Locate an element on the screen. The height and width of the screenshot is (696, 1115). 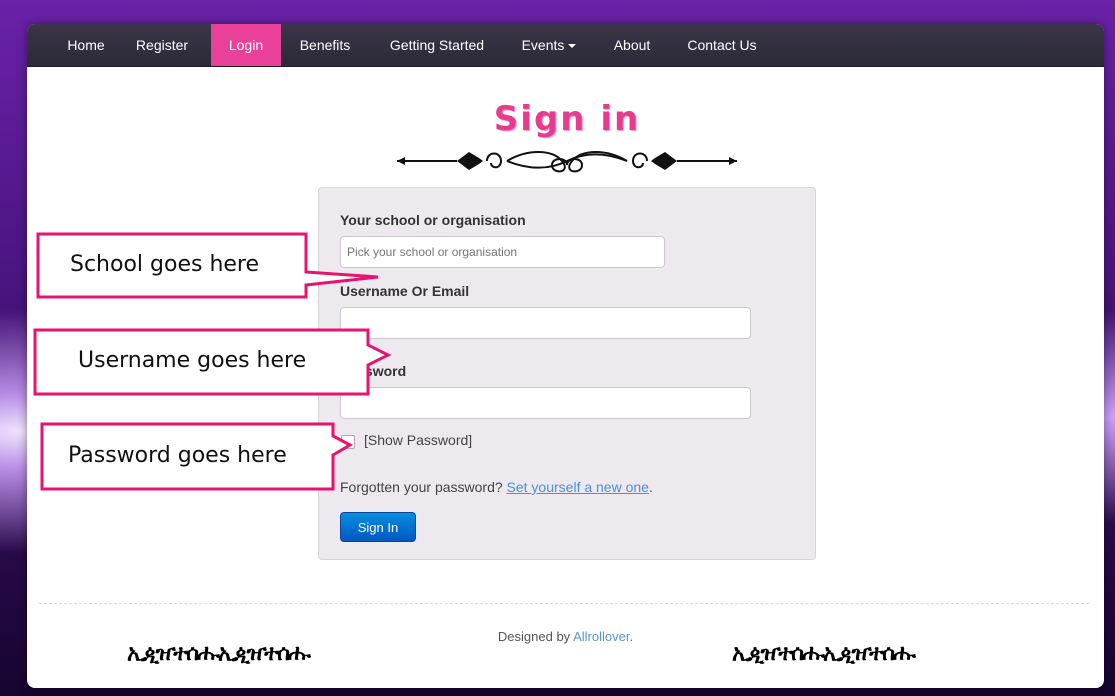
show-password-label: [Show Password] is located at coordinates (418, 440).